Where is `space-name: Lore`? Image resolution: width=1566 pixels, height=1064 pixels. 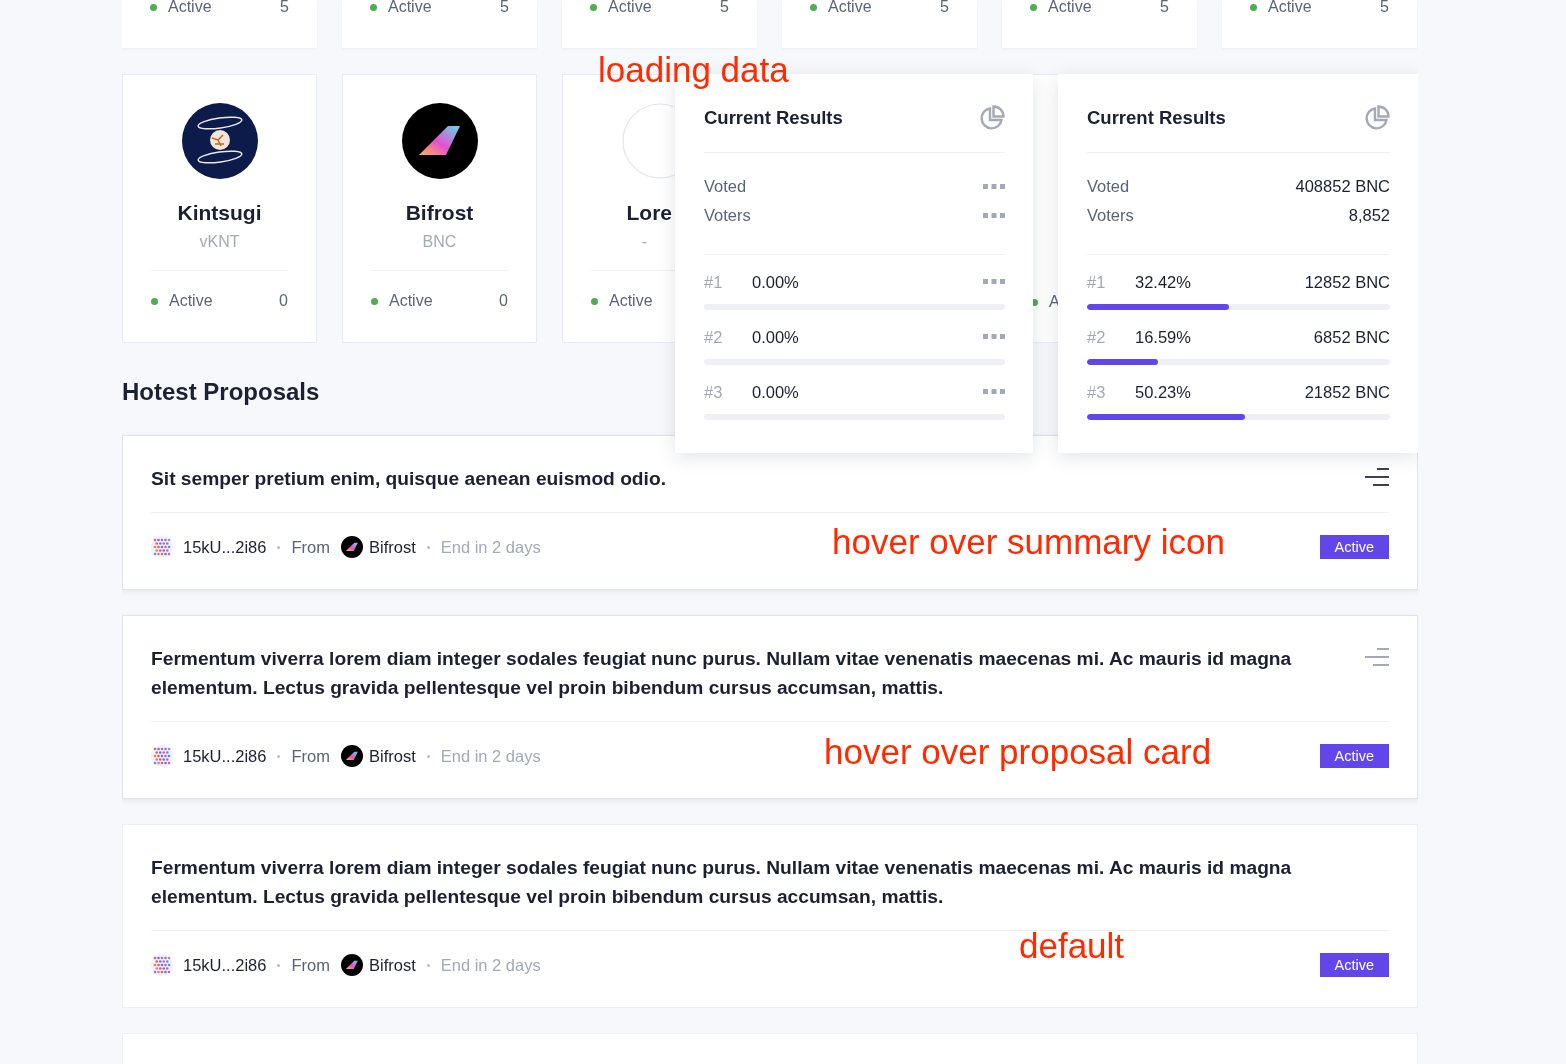
space-name: Lore is located at coordinates (649, 213).